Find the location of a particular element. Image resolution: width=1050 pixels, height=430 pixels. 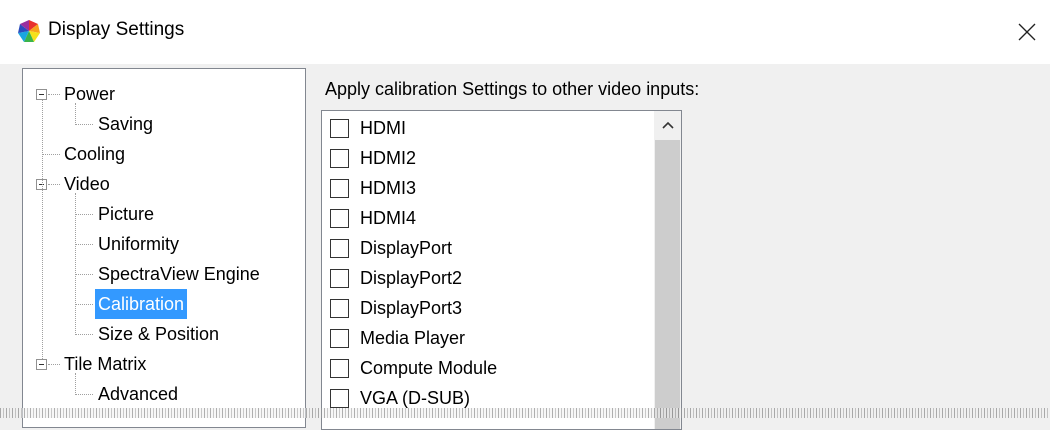

video-input-item: HDMI2 is located at coordinates (373, 158).